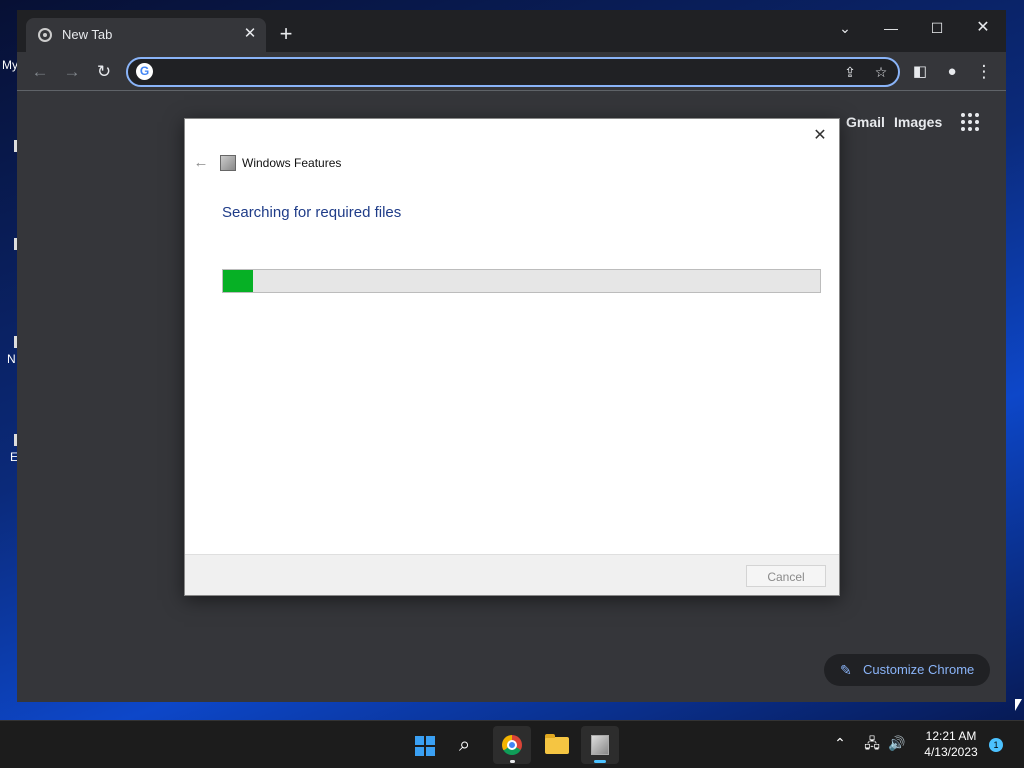 This screenshot has height=768, width=1024. Describe the element at coordinates (146, 35) in the screenshot. I see `tab-new-tab: New Tab ✕` at that location.